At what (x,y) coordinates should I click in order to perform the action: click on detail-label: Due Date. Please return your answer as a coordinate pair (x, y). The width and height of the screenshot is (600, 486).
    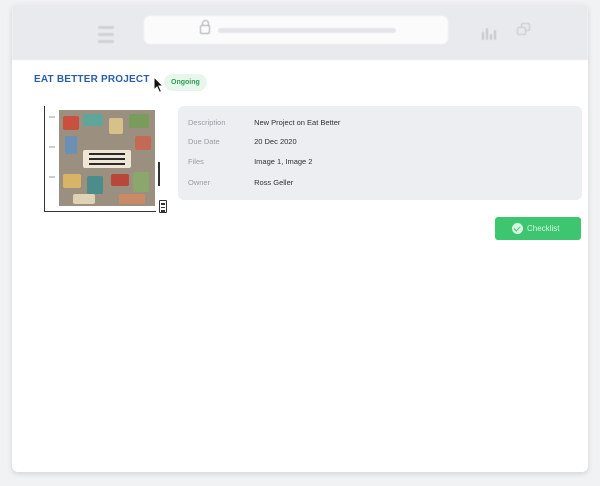
    Looking at the image, I should click on (204, 141).